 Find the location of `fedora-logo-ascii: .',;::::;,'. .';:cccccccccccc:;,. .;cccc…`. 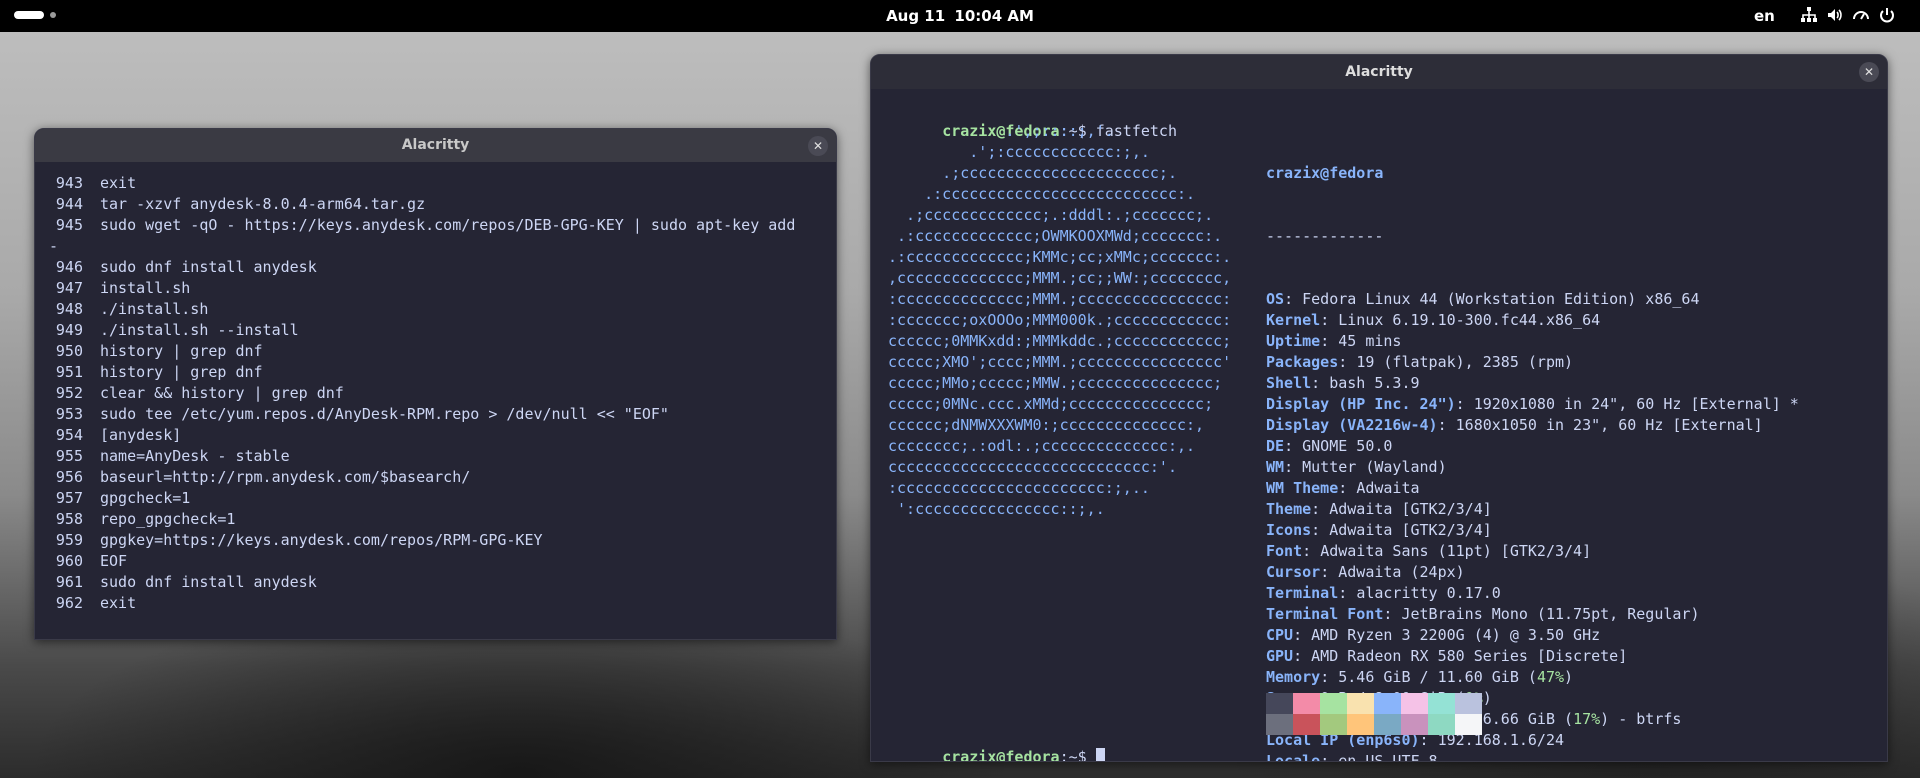

fedora-logo-ascii: .',;::::;,'. .';:cccccccccccc:;,. .;cccc… is located at coordinates (1059, 320).